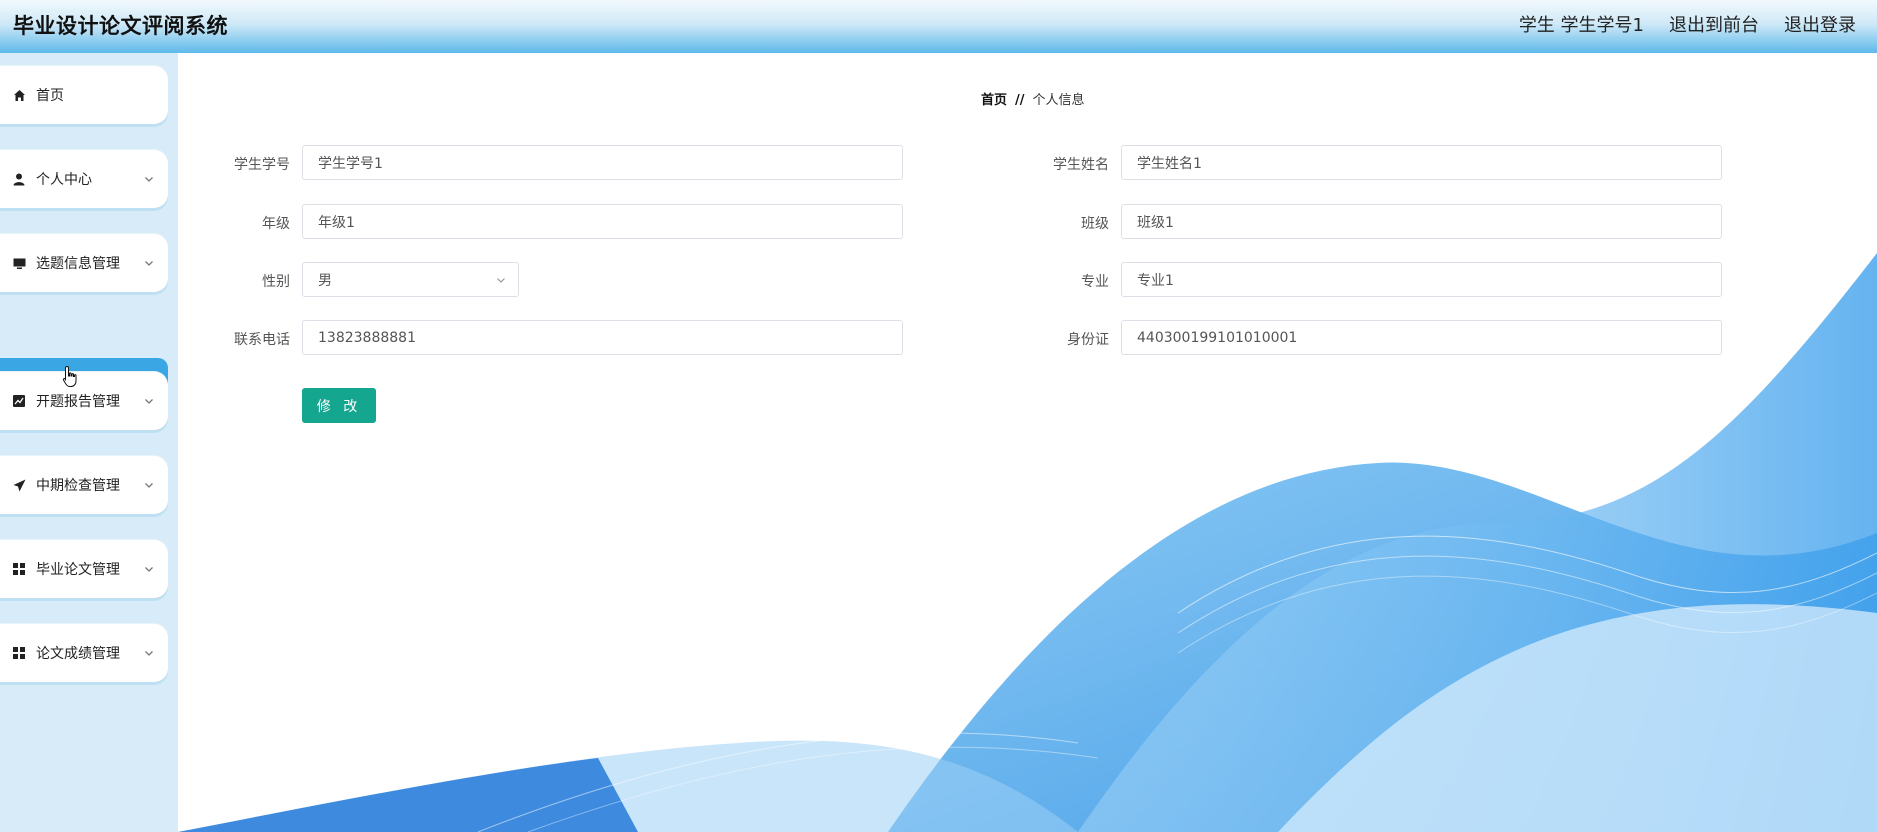 The image size is (1877, 832). I want to click on sidebar: 首页 个人中心 选题信息管理 选题信息 开题报告管理 中期检查管理, so click(89, 442).